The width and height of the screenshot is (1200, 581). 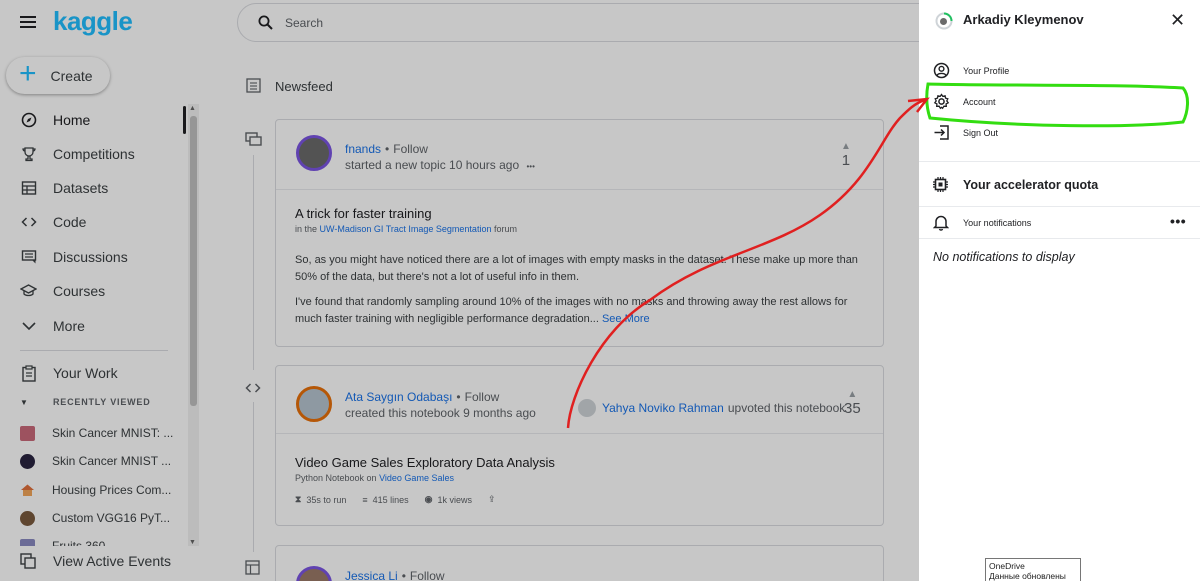 What do you see at coordinates (941, 184) in the screenshot?
I see `chip-icon` at bounding box center [941, 184].